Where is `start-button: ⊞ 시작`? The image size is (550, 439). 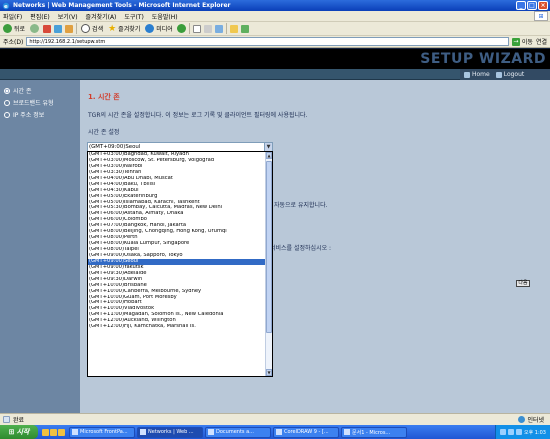 start-button: ⊞ 시작 is located at coordinates (19, 432).